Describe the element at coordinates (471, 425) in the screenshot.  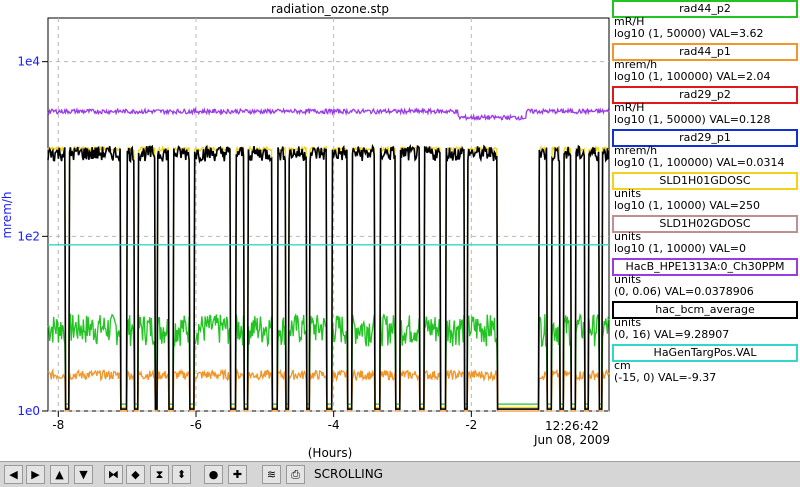
I see `x-tick-label: -2` at that location.